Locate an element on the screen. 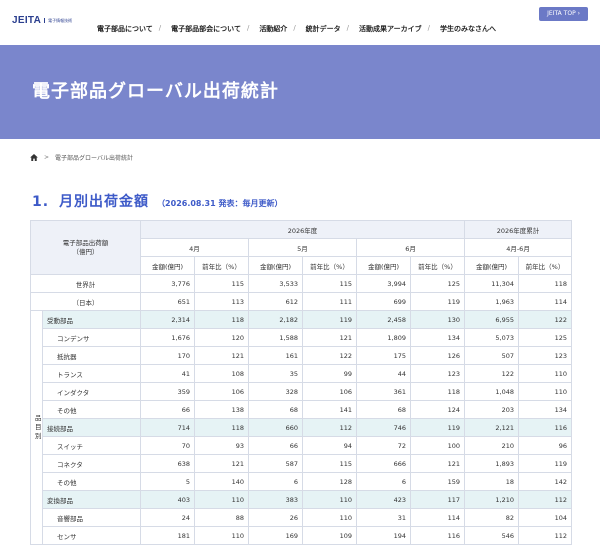  nav-activities: 活動紹介 is located at coordinates (273, 29).